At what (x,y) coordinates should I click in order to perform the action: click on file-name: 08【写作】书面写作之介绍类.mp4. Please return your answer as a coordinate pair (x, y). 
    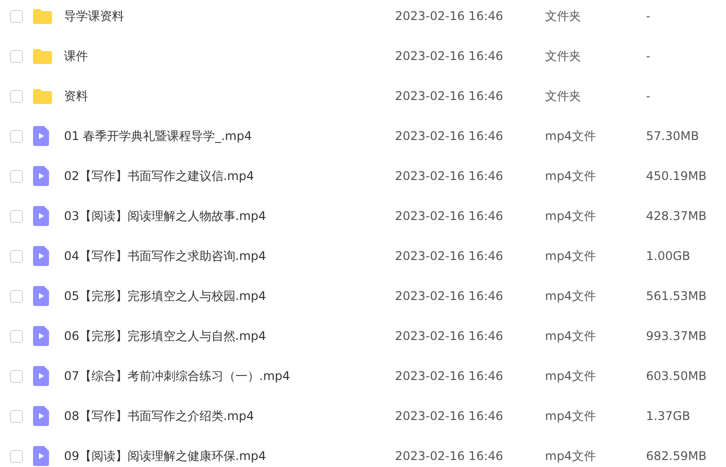
    Looking at the image, I should click on (229, 416).